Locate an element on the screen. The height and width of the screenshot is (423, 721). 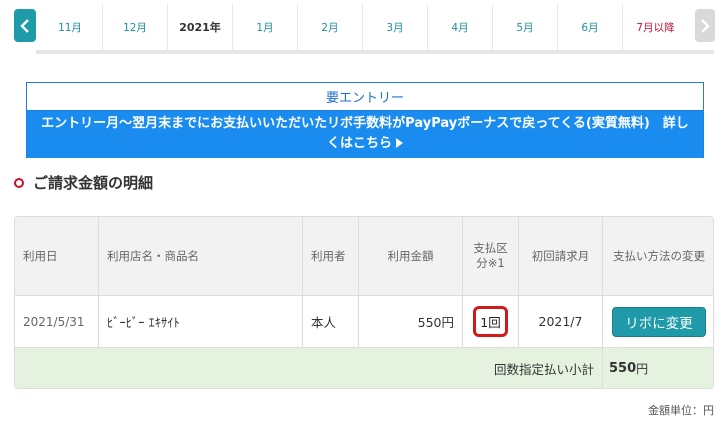
header-change-method: 支払い方法の変更 is located at coordinates (659, 255).